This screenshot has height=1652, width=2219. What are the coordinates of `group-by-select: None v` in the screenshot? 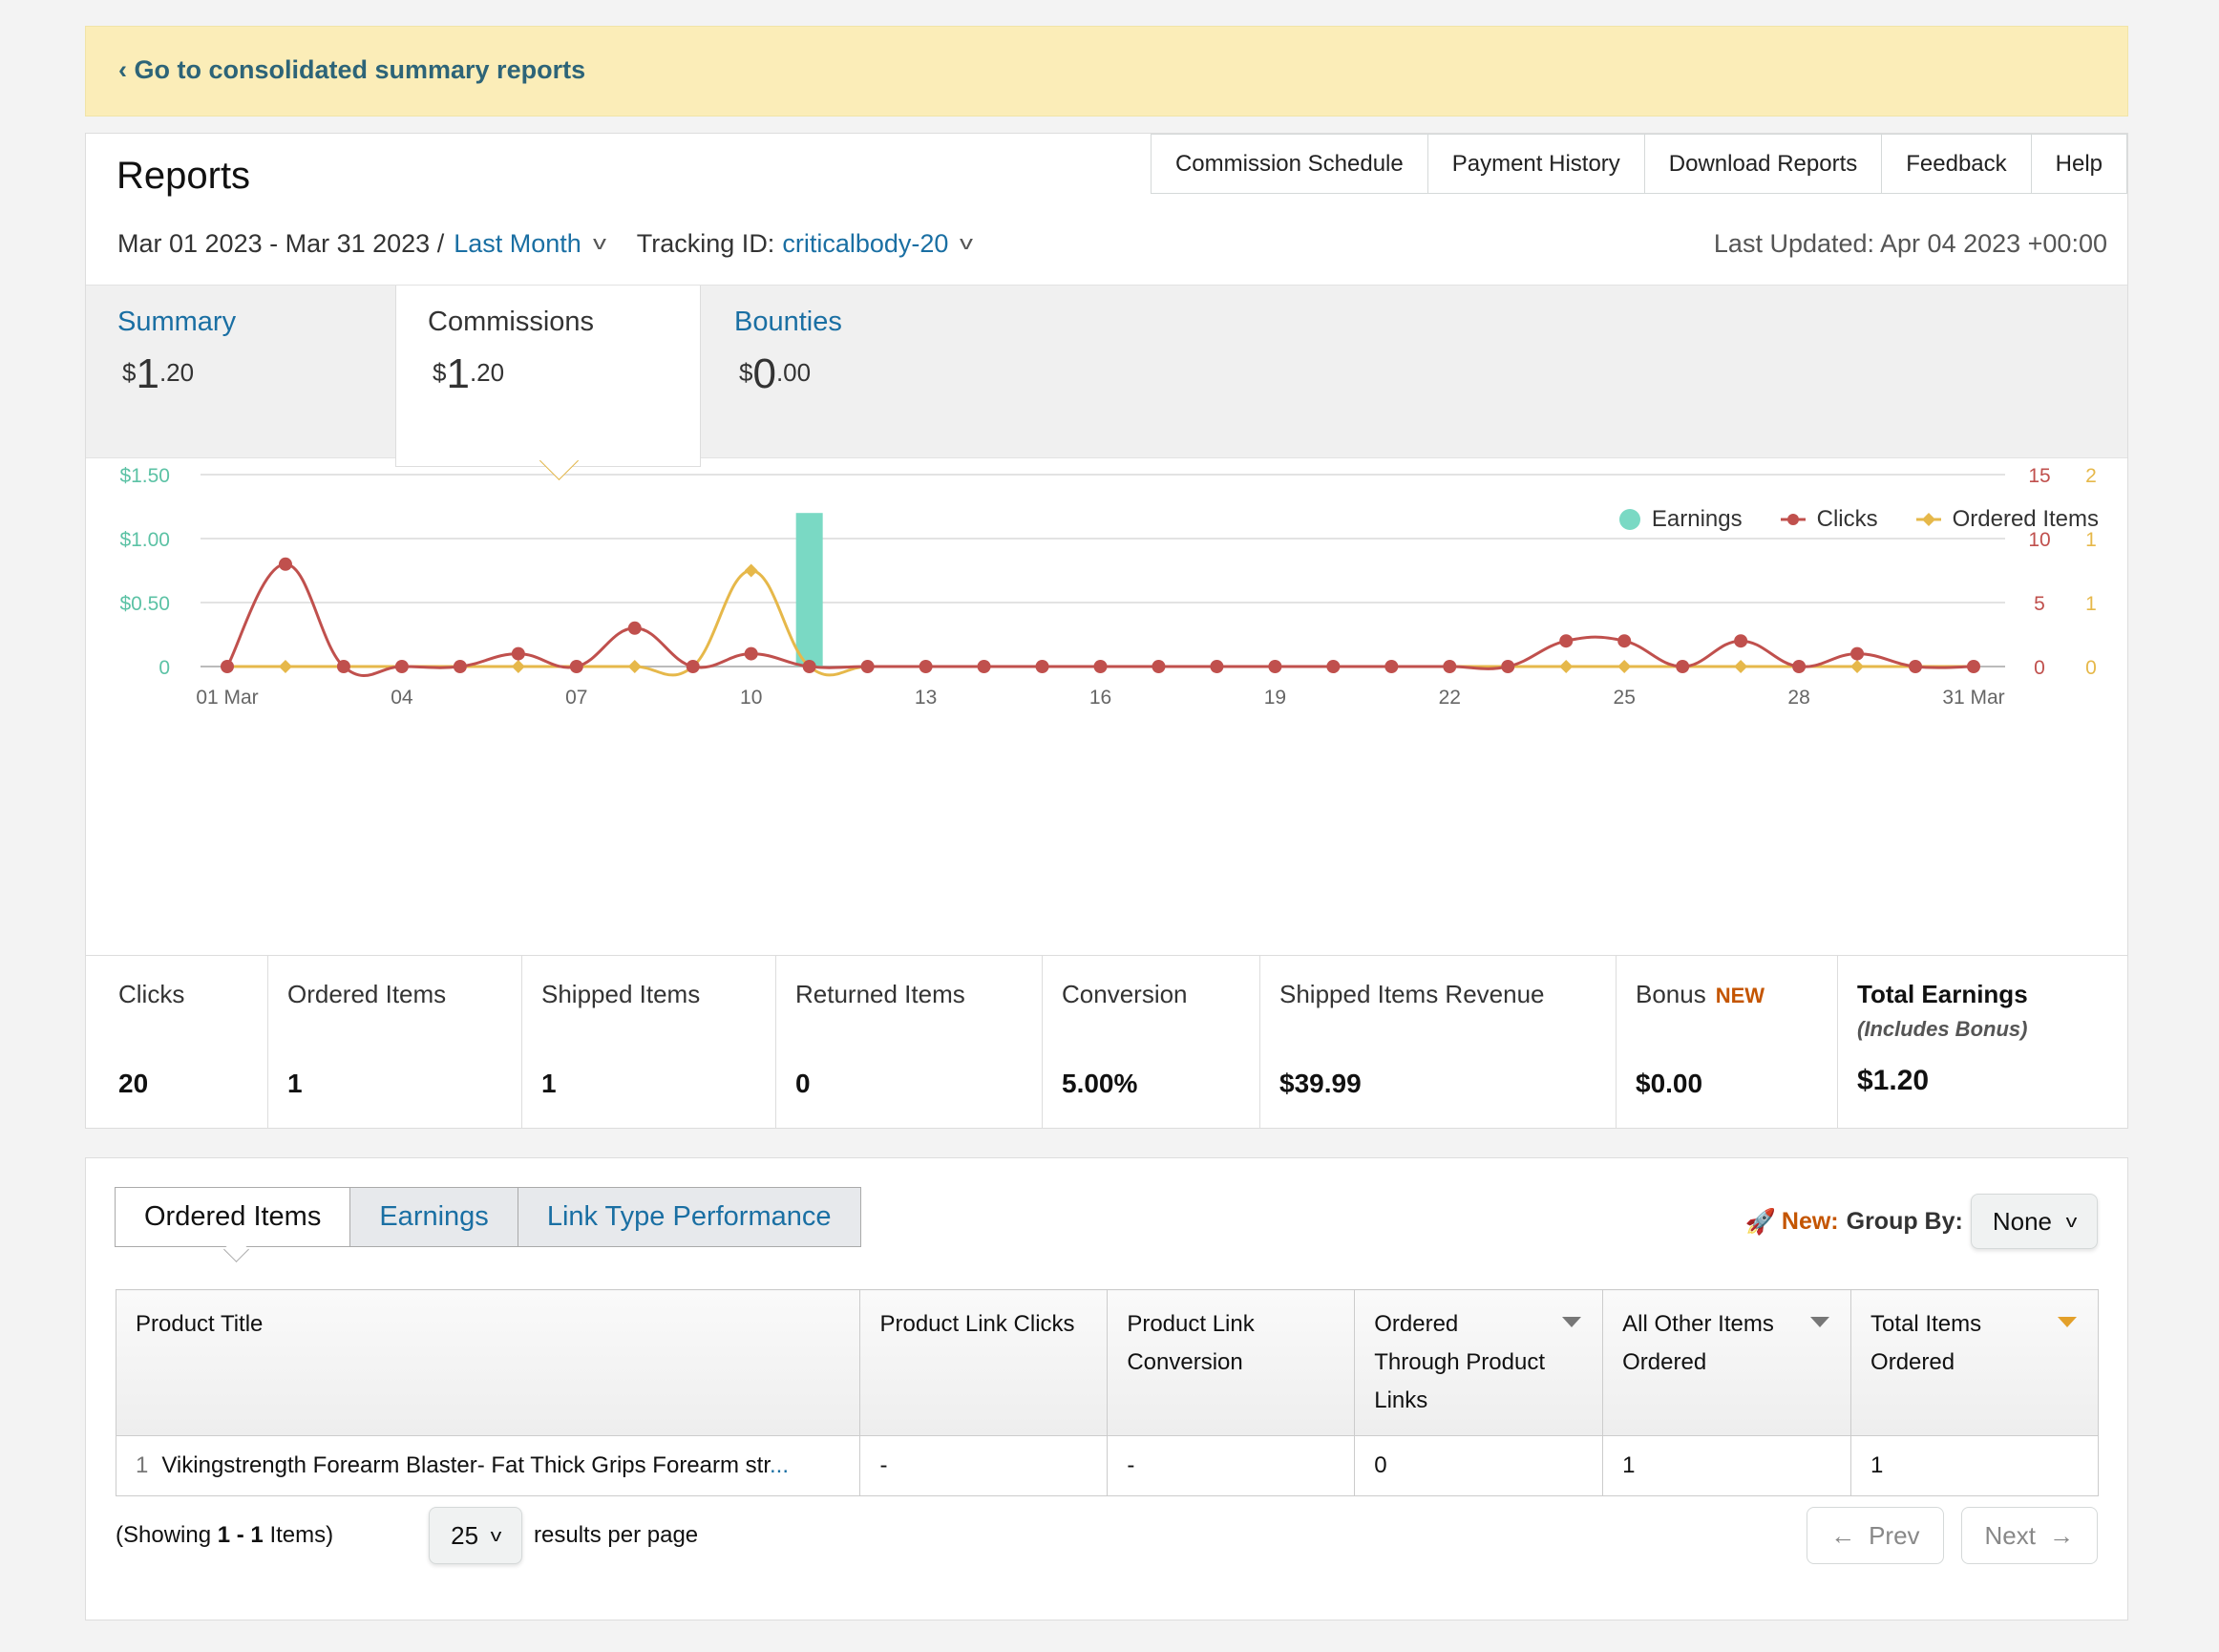 It's located at (2034, 1221).